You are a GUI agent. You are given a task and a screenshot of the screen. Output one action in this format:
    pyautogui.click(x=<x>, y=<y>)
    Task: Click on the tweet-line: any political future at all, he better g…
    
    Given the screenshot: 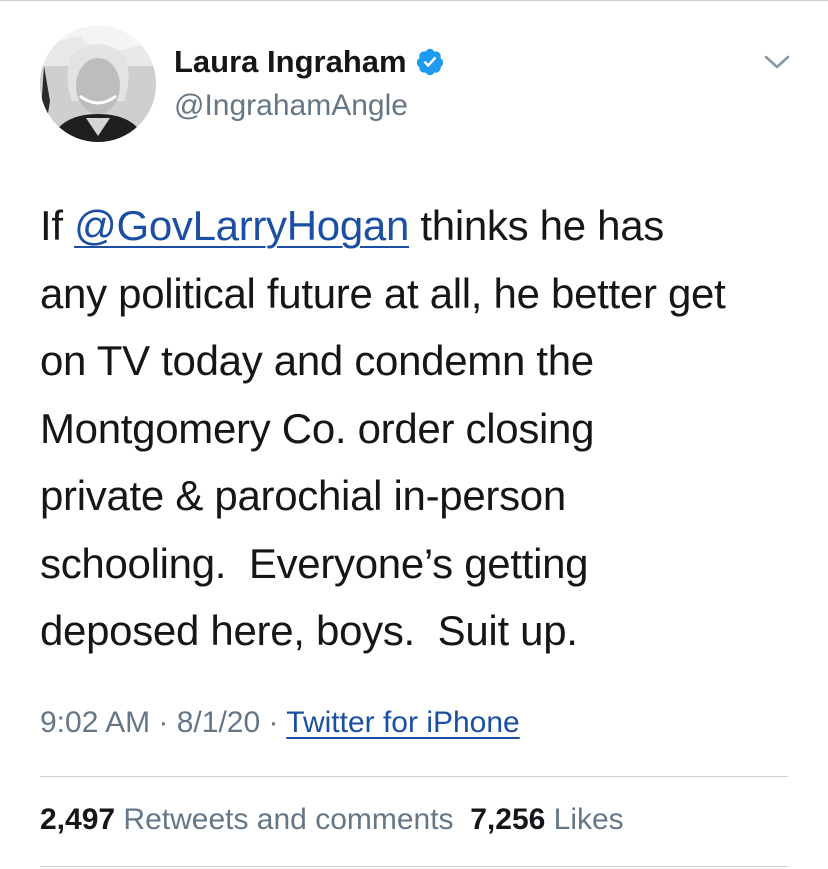 What is the action you would take?
    pyautogui.click(x=383, y=293)
    